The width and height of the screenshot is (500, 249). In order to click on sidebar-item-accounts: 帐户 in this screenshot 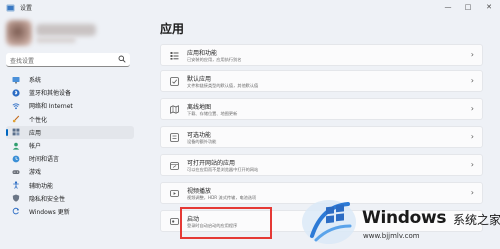, I will do `click(70, 145)`.